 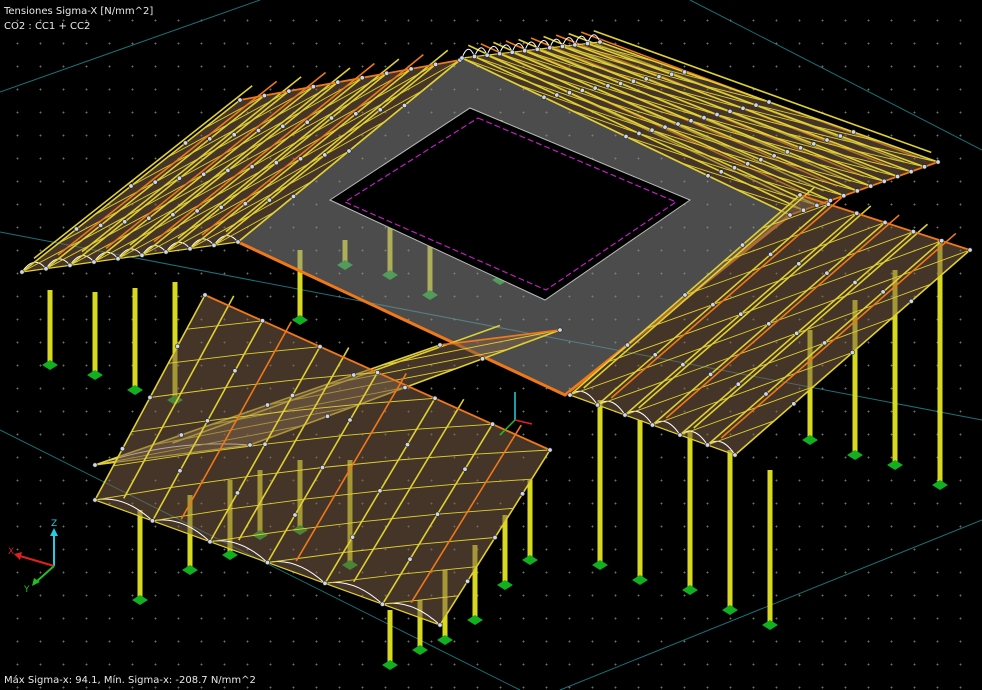 What do you see at coordinates (54, 524) in the screenshot?
I see `z-axis-label: Z` at bounding box center [54, 524].